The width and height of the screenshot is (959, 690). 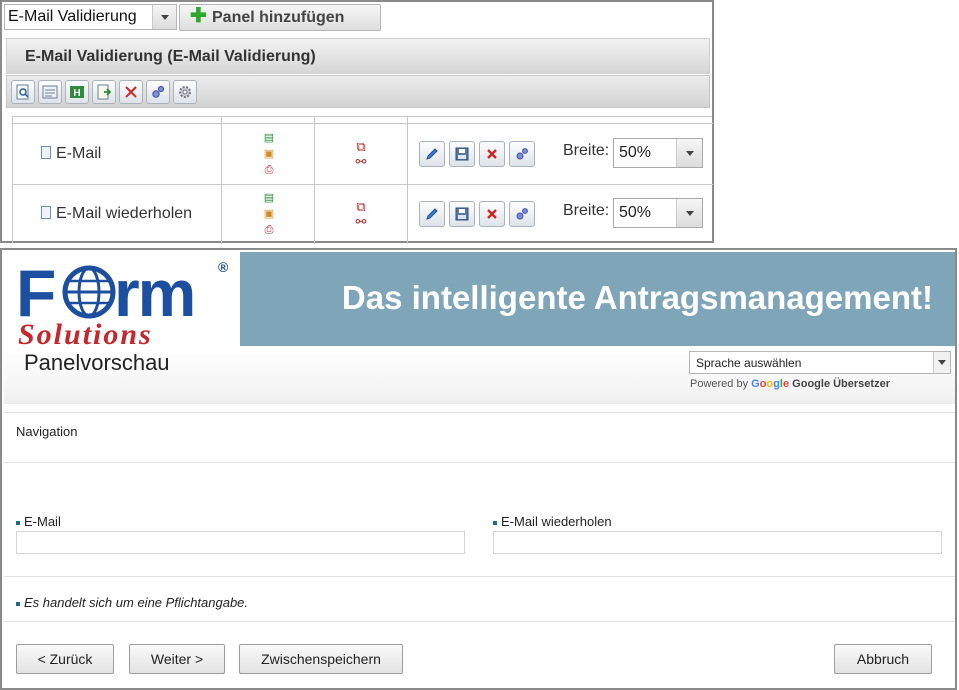 I want to click on brand-banner: Das intelligente Antragsmanagement!, so click(x=597, y=299).